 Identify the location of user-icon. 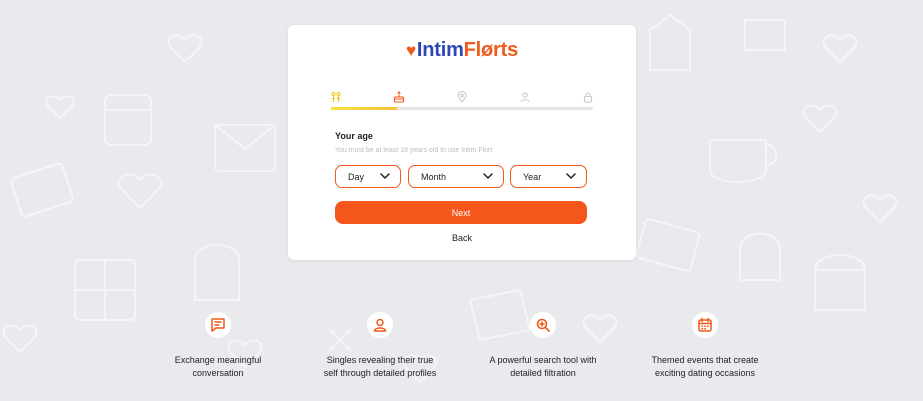
(380, 325).